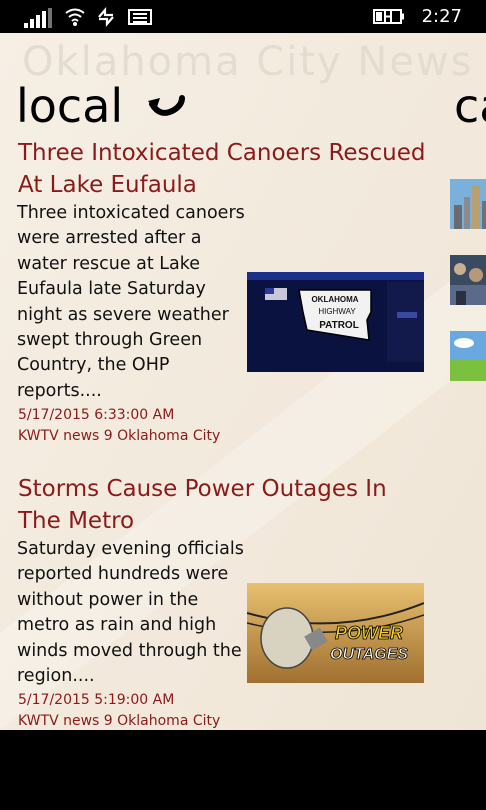 This screenshot has width=486, height=810. I want to click on next-section-peek: ca, so click(470, 106).